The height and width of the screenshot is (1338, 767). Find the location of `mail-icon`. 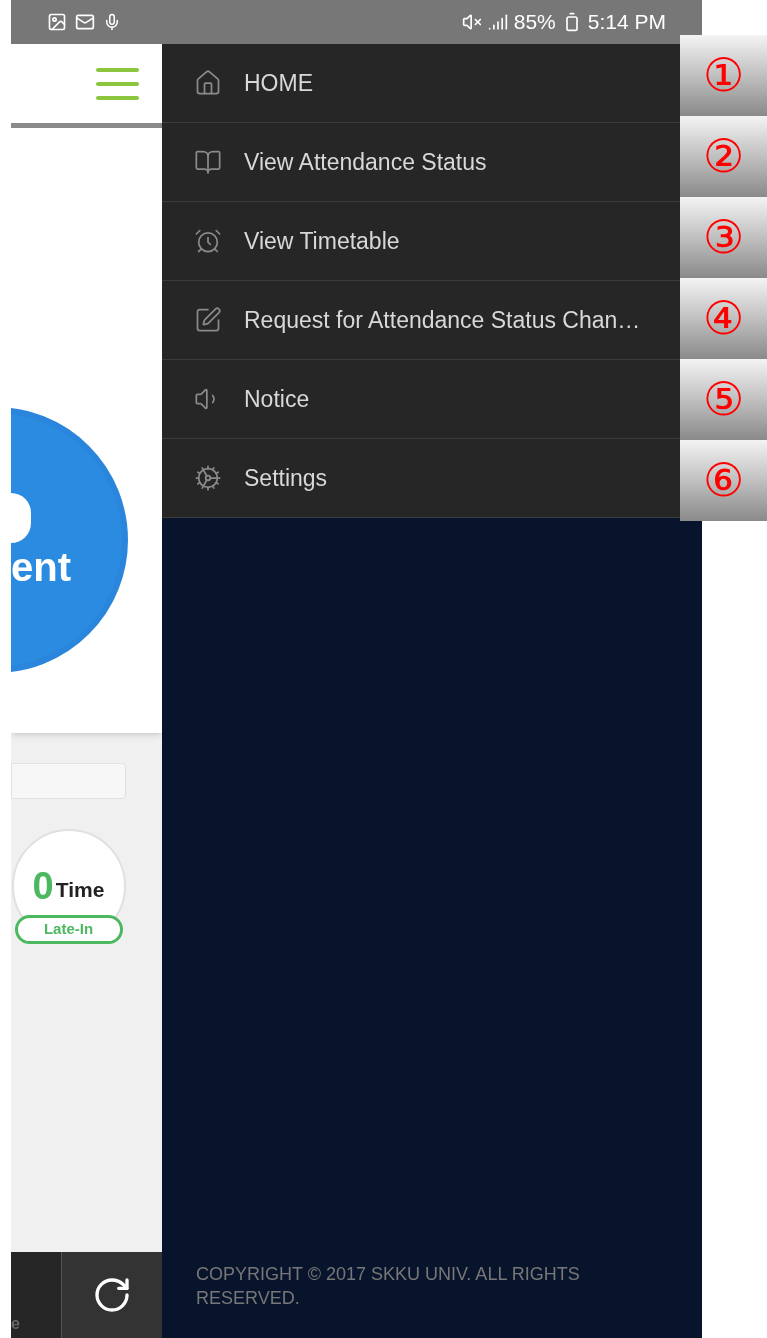

mail-icon is located at coordinates (85, 22).